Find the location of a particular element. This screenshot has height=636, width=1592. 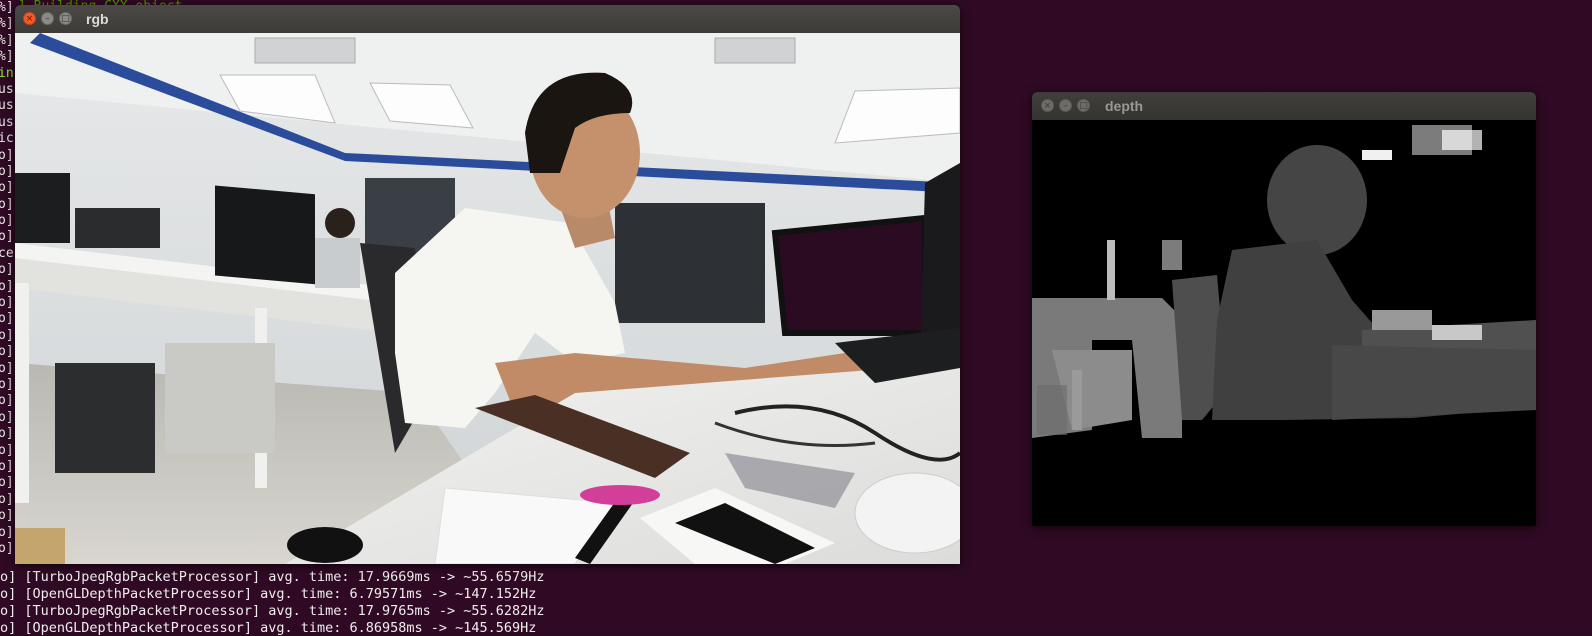

depth-titlebar: × – □ depth is located at coordinates (1284, 106).